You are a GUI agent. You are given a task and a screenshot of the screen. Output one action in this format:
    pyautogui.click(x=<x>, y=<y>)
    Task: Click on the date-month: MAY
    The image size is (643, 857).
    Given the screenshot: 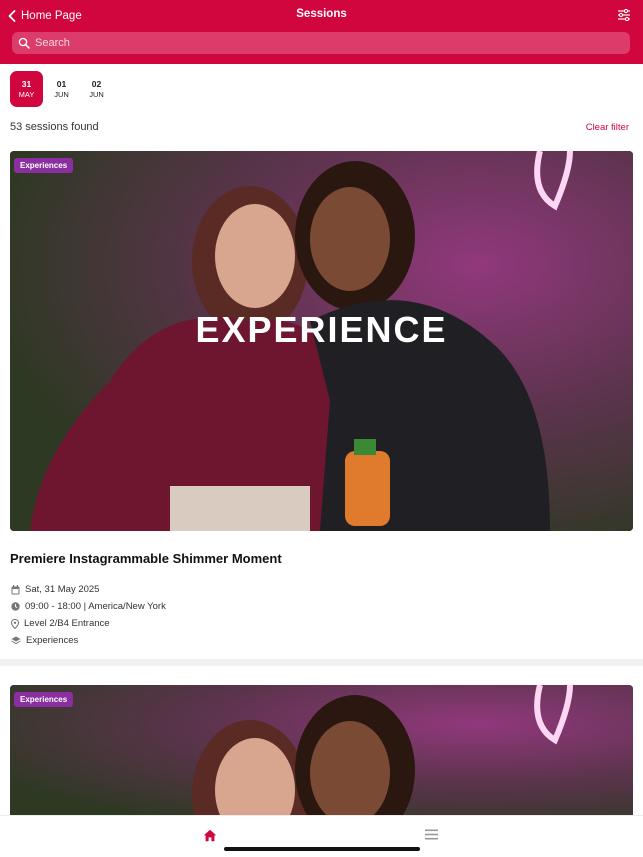 What is the action you would take?
    pyautogui.click(x=26, y=94)
    